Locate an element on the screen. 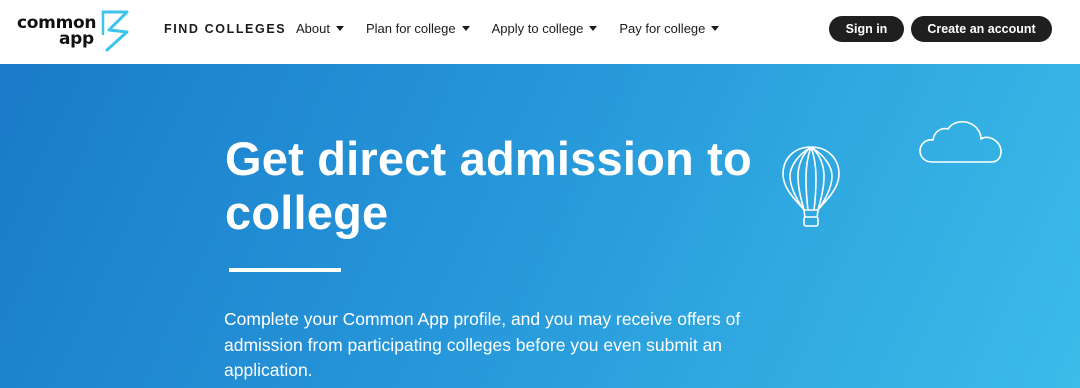  nav-item-plan-for-college: Plan for college is located at coordinates (418, 28).